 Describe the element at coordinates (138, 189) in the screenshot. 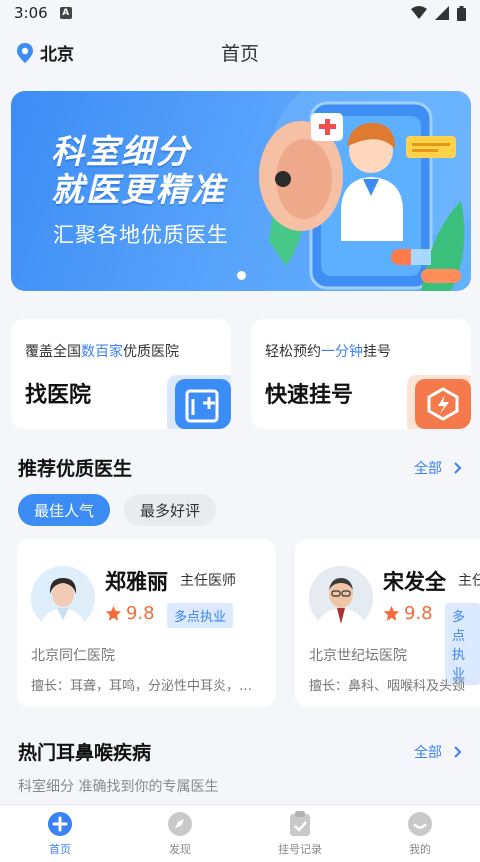

I see `banner-title-line2: 就医更精准` at that location.